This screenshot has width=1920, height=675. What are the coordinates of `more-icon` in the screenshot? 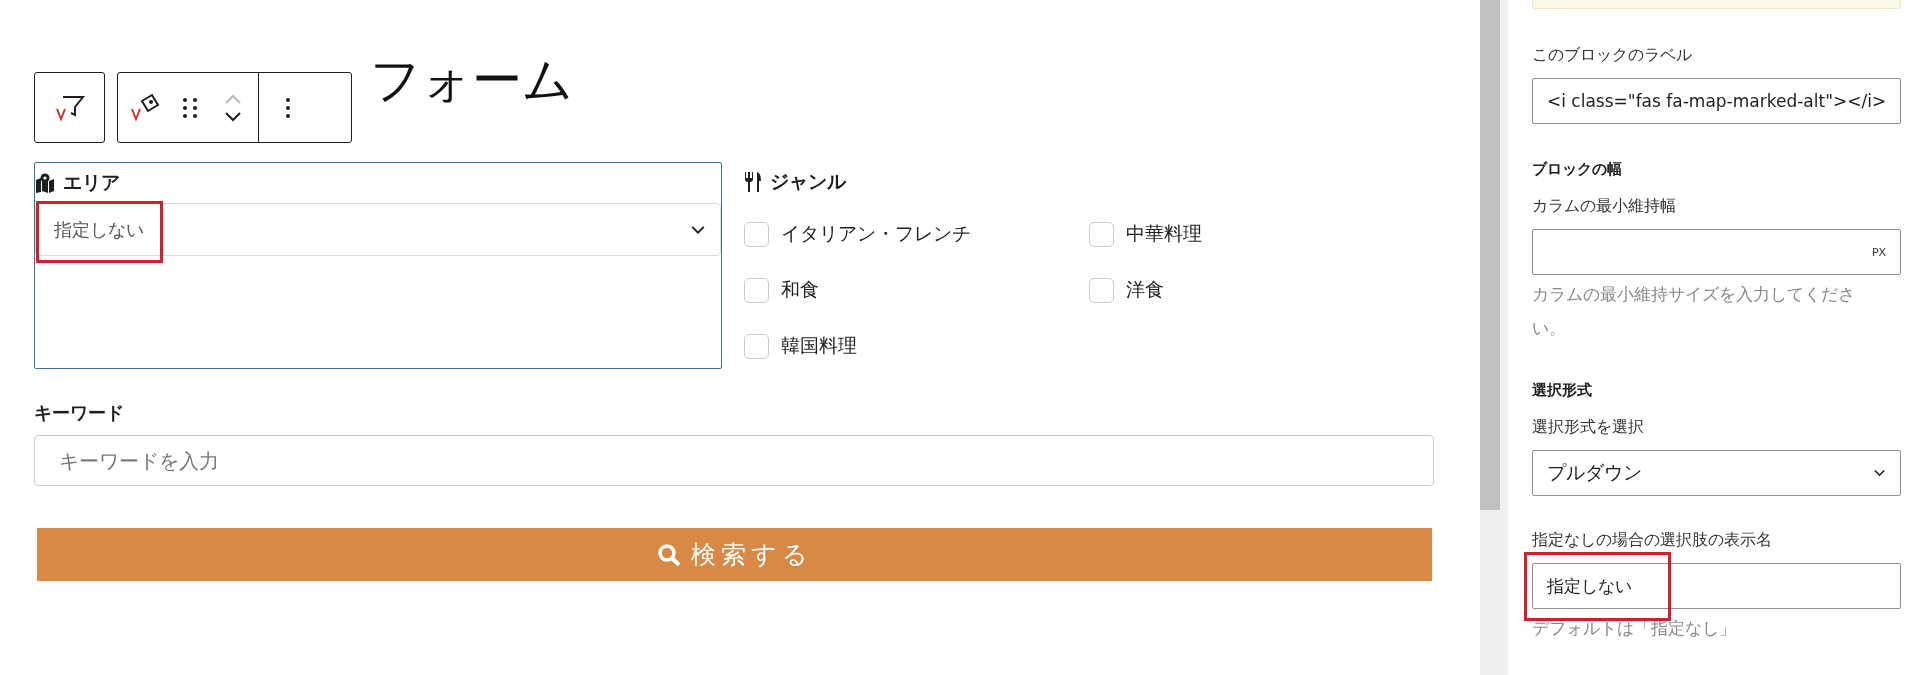 It's located at (288, 107).